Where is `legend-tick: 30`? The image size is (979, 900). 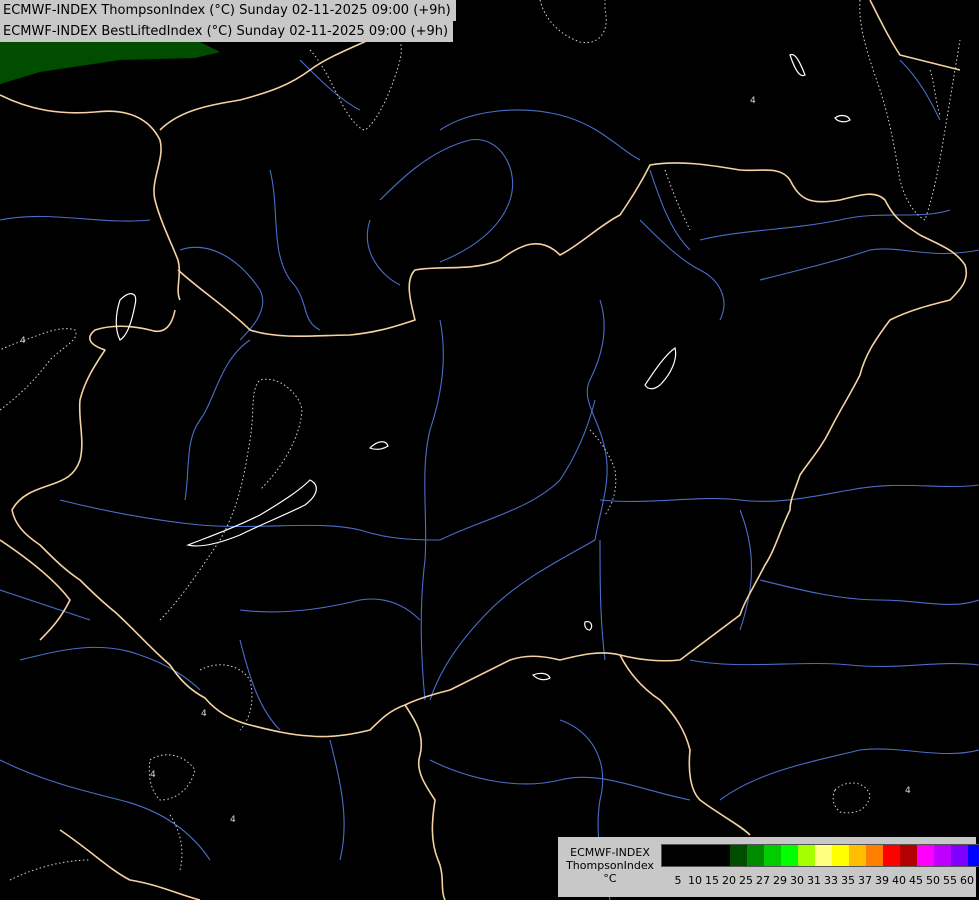 legend-tick: 30 is located at coordinates (797, 880).